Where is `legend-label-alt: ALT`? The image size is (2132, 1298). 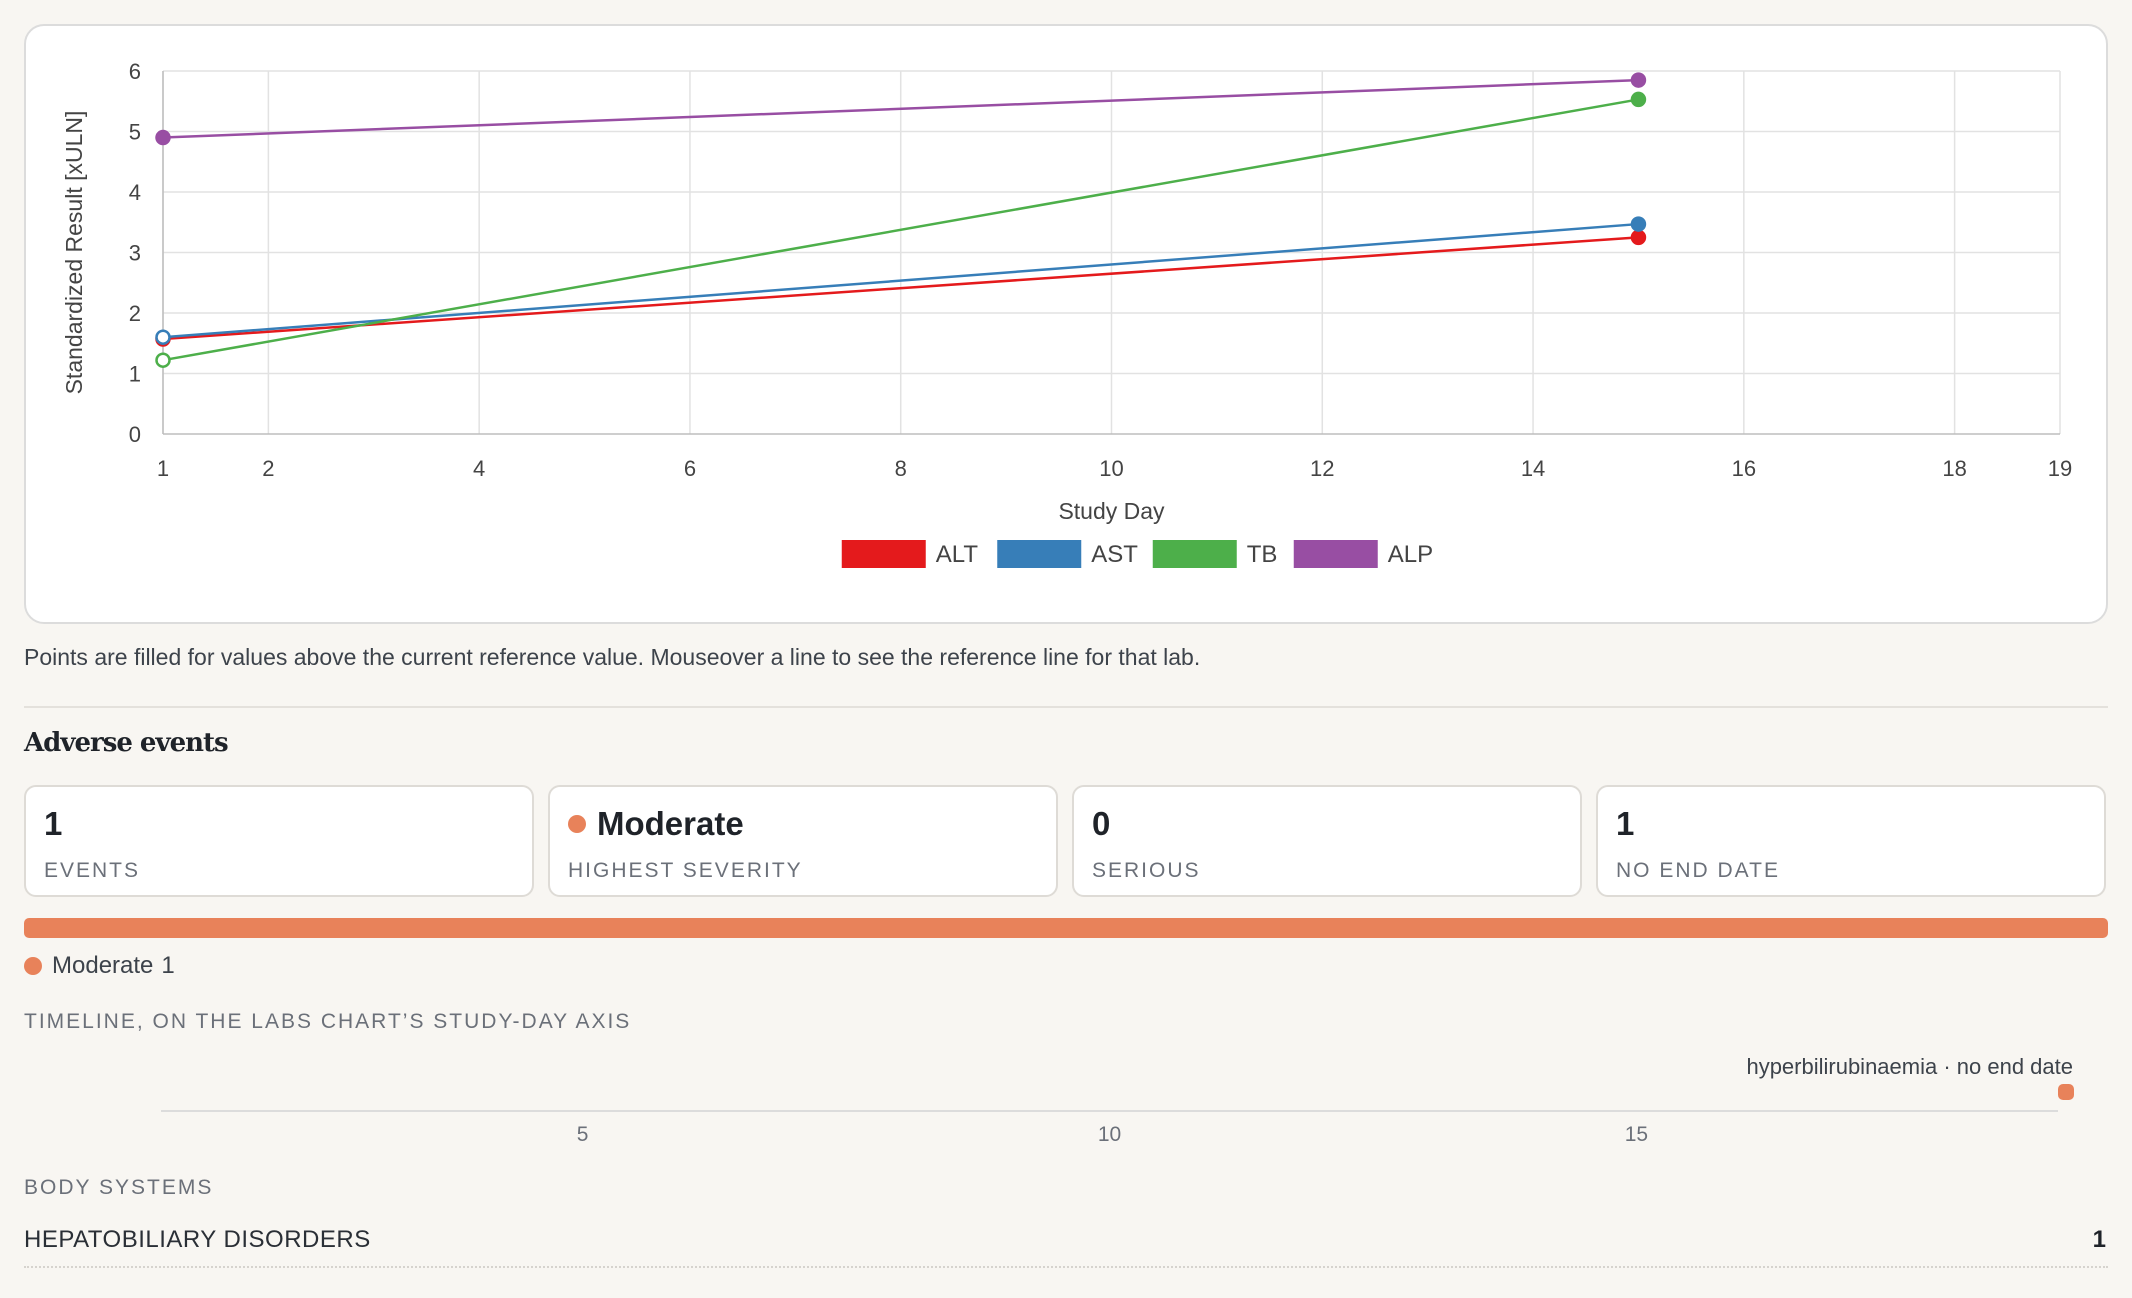 legend-label-alt: ALT is located at coordinates (957, 554).